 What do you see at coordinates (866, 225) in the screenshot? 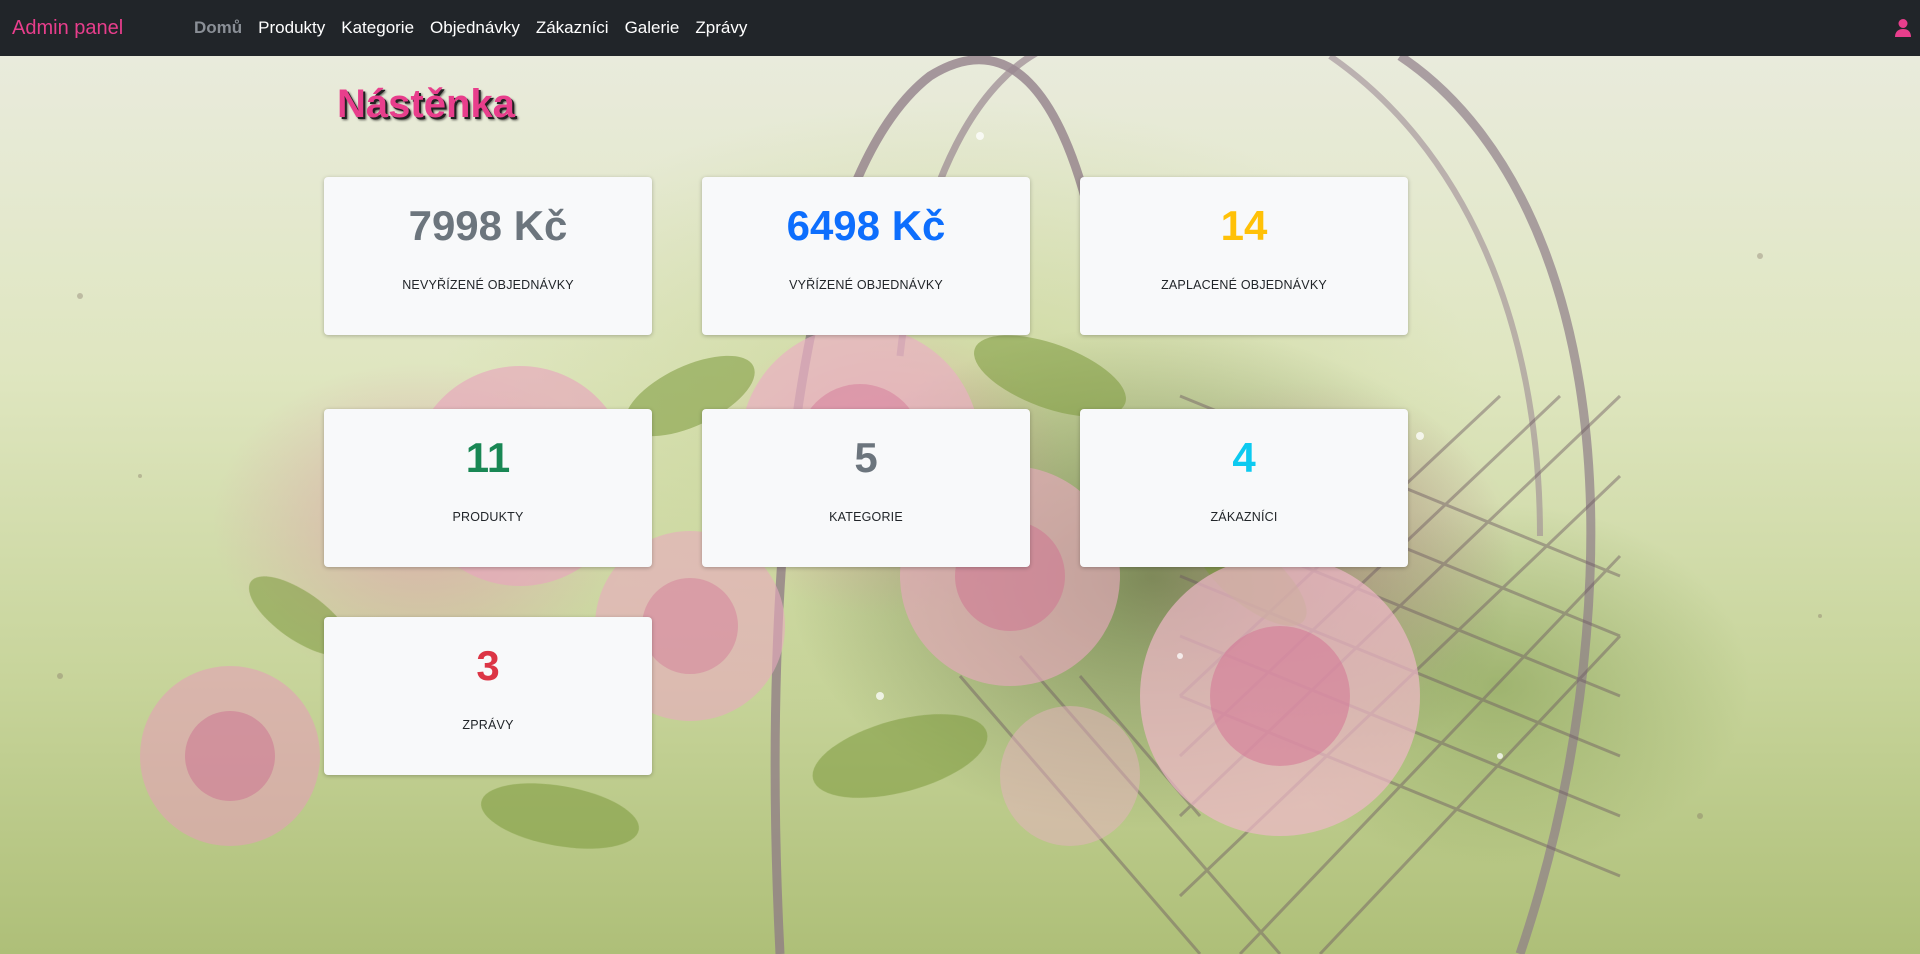
I see `card-value: 6498 Kč` at bounding box center [866, 225].